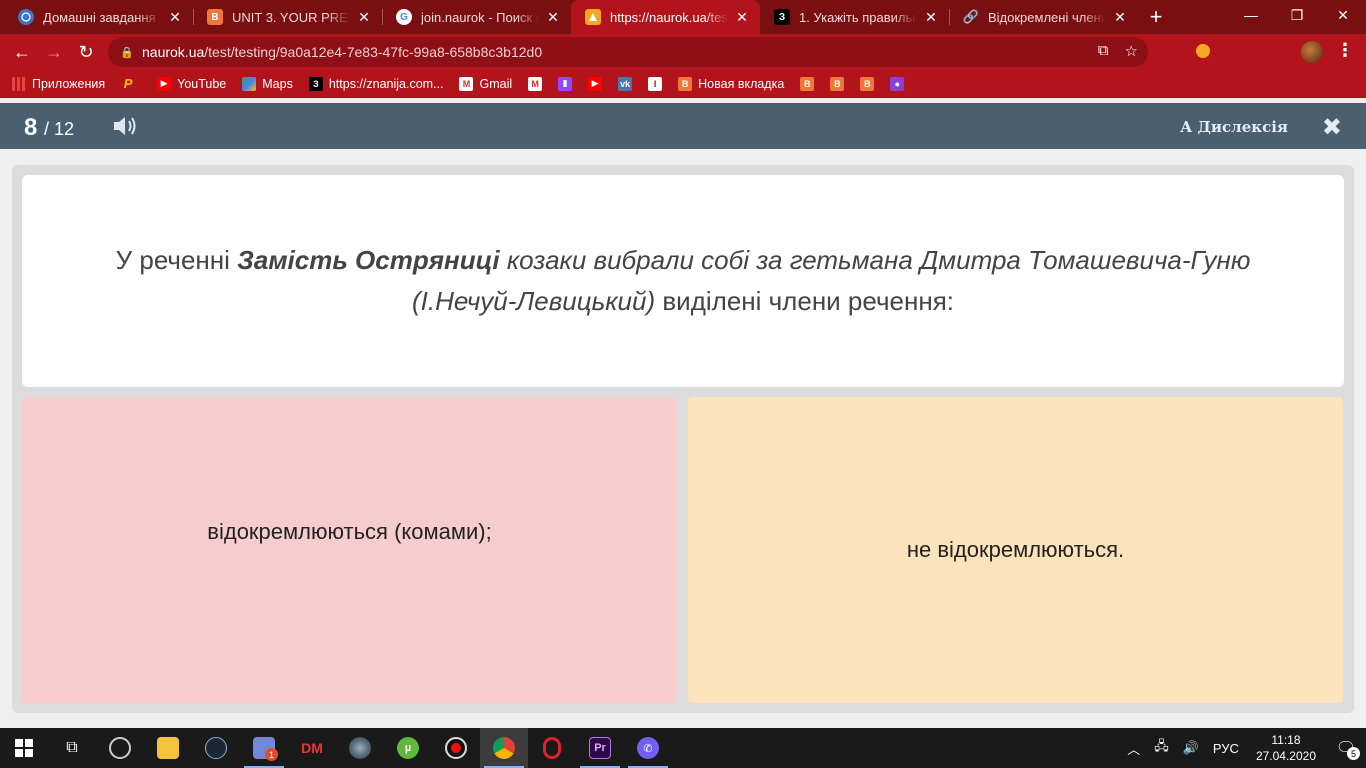 The height and width of the screenshot is (768, 1366). Describe the element at coordinates (312, 748) in the screenshot. I see `dm-app-icon: DM` at that location.